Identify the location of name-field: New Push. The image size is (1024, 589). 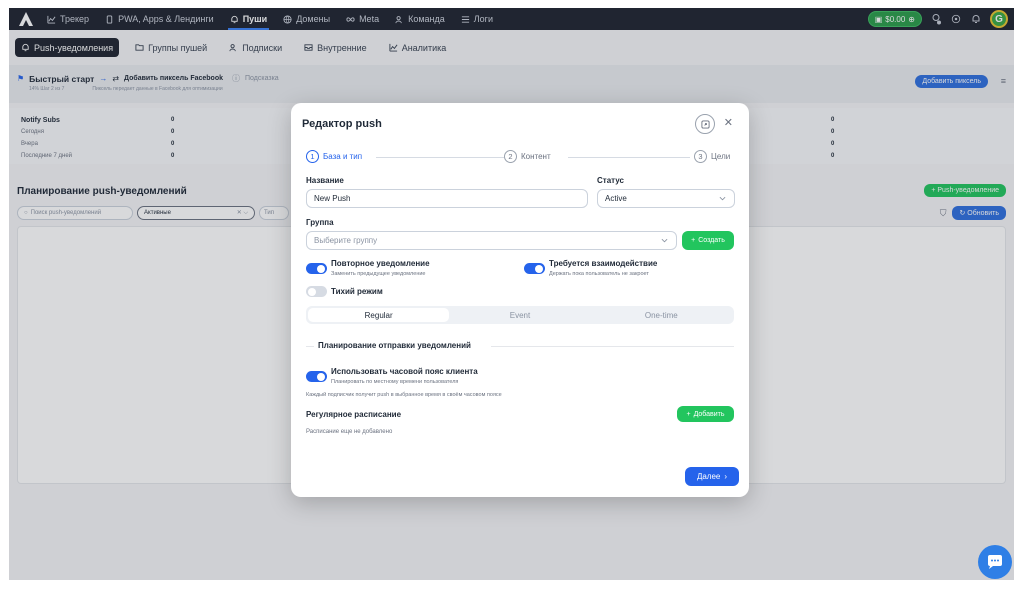
(447, 198).